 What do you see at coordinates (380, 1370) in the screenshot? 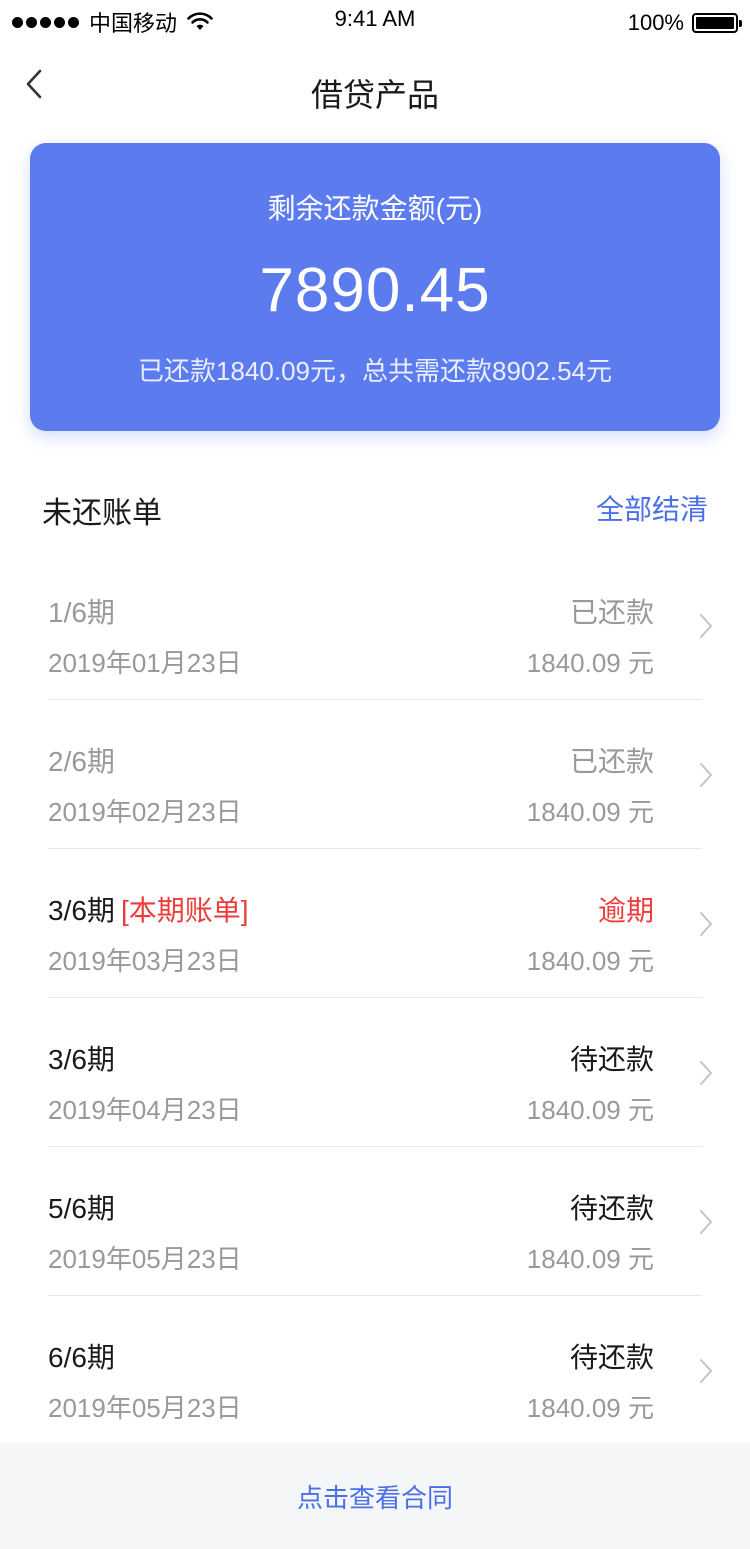
I see `bill-row: 6/6期 2019年05月23日 待还款 1840.09 元` at bounding box center [380, 1370].